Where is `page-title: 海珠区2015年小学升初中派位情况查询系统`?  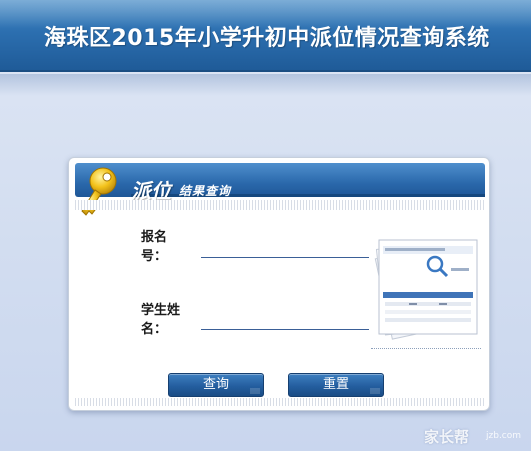 page-title: 海珠区2015年小学升初中派位情况查询系统 is located at coordinates (267, 38).